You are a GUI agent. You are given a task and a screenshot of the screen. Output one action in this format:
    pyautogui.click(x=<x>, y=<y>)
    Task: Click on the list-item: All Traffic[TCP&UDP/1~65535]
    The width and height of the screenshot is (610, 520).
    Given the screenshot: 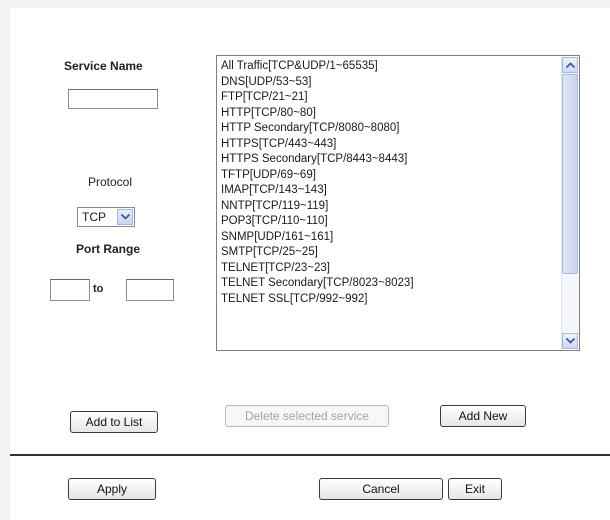 What is the action you would take?
    pyautogui.click(x=389, y=67)
    